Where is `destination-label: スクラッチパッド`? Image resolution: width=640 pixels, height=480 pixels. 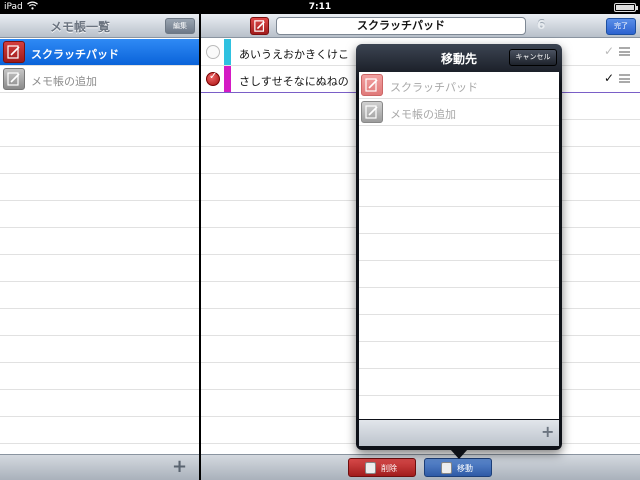 destination-label: スクラッチパッド is located at coordinates (434, 87).